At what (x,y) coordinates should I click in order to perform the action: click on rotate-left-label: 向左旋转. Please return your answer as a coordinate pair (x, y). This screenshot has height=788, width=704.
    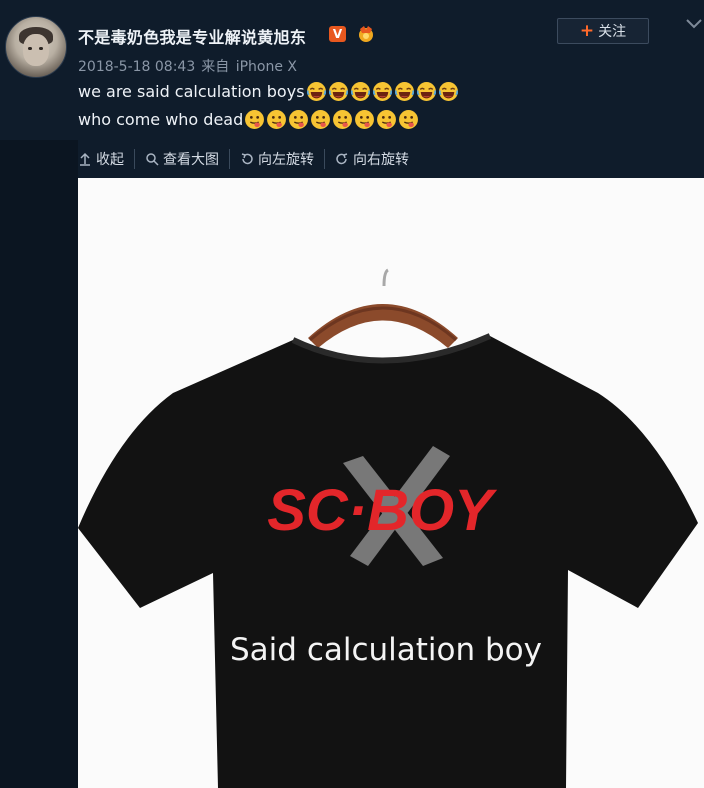
    Looking at the image, I should click on (286, 160).